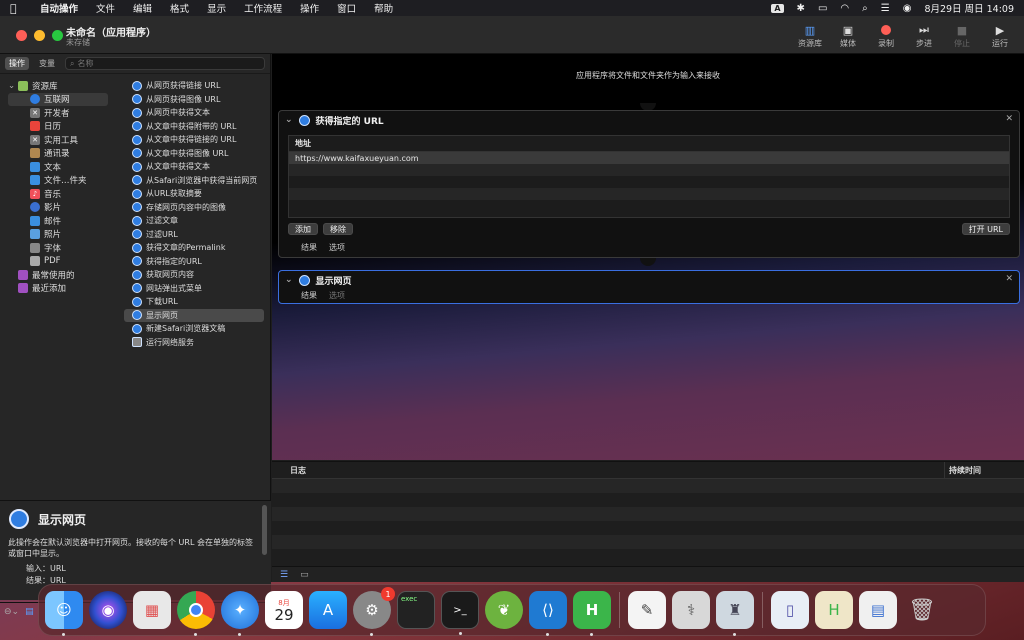 This screenshot has width=1024, height=640. What do you see at coordinates (885, 8) in the screenshot?
I see `control-center-icon: ☰` at bounding box center [885, 8].